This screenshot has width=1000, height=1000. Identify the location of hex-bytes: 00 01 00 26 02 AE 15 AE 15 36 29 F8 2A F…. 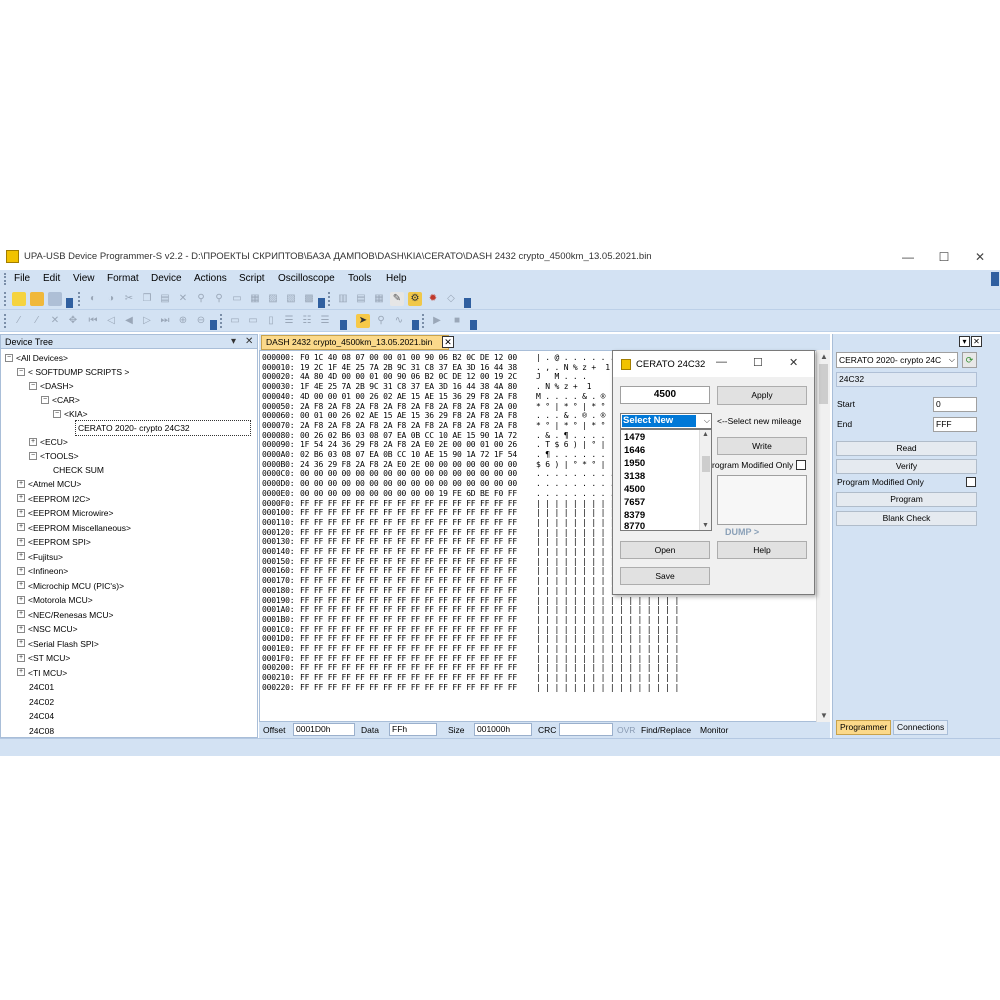
(418, 416).